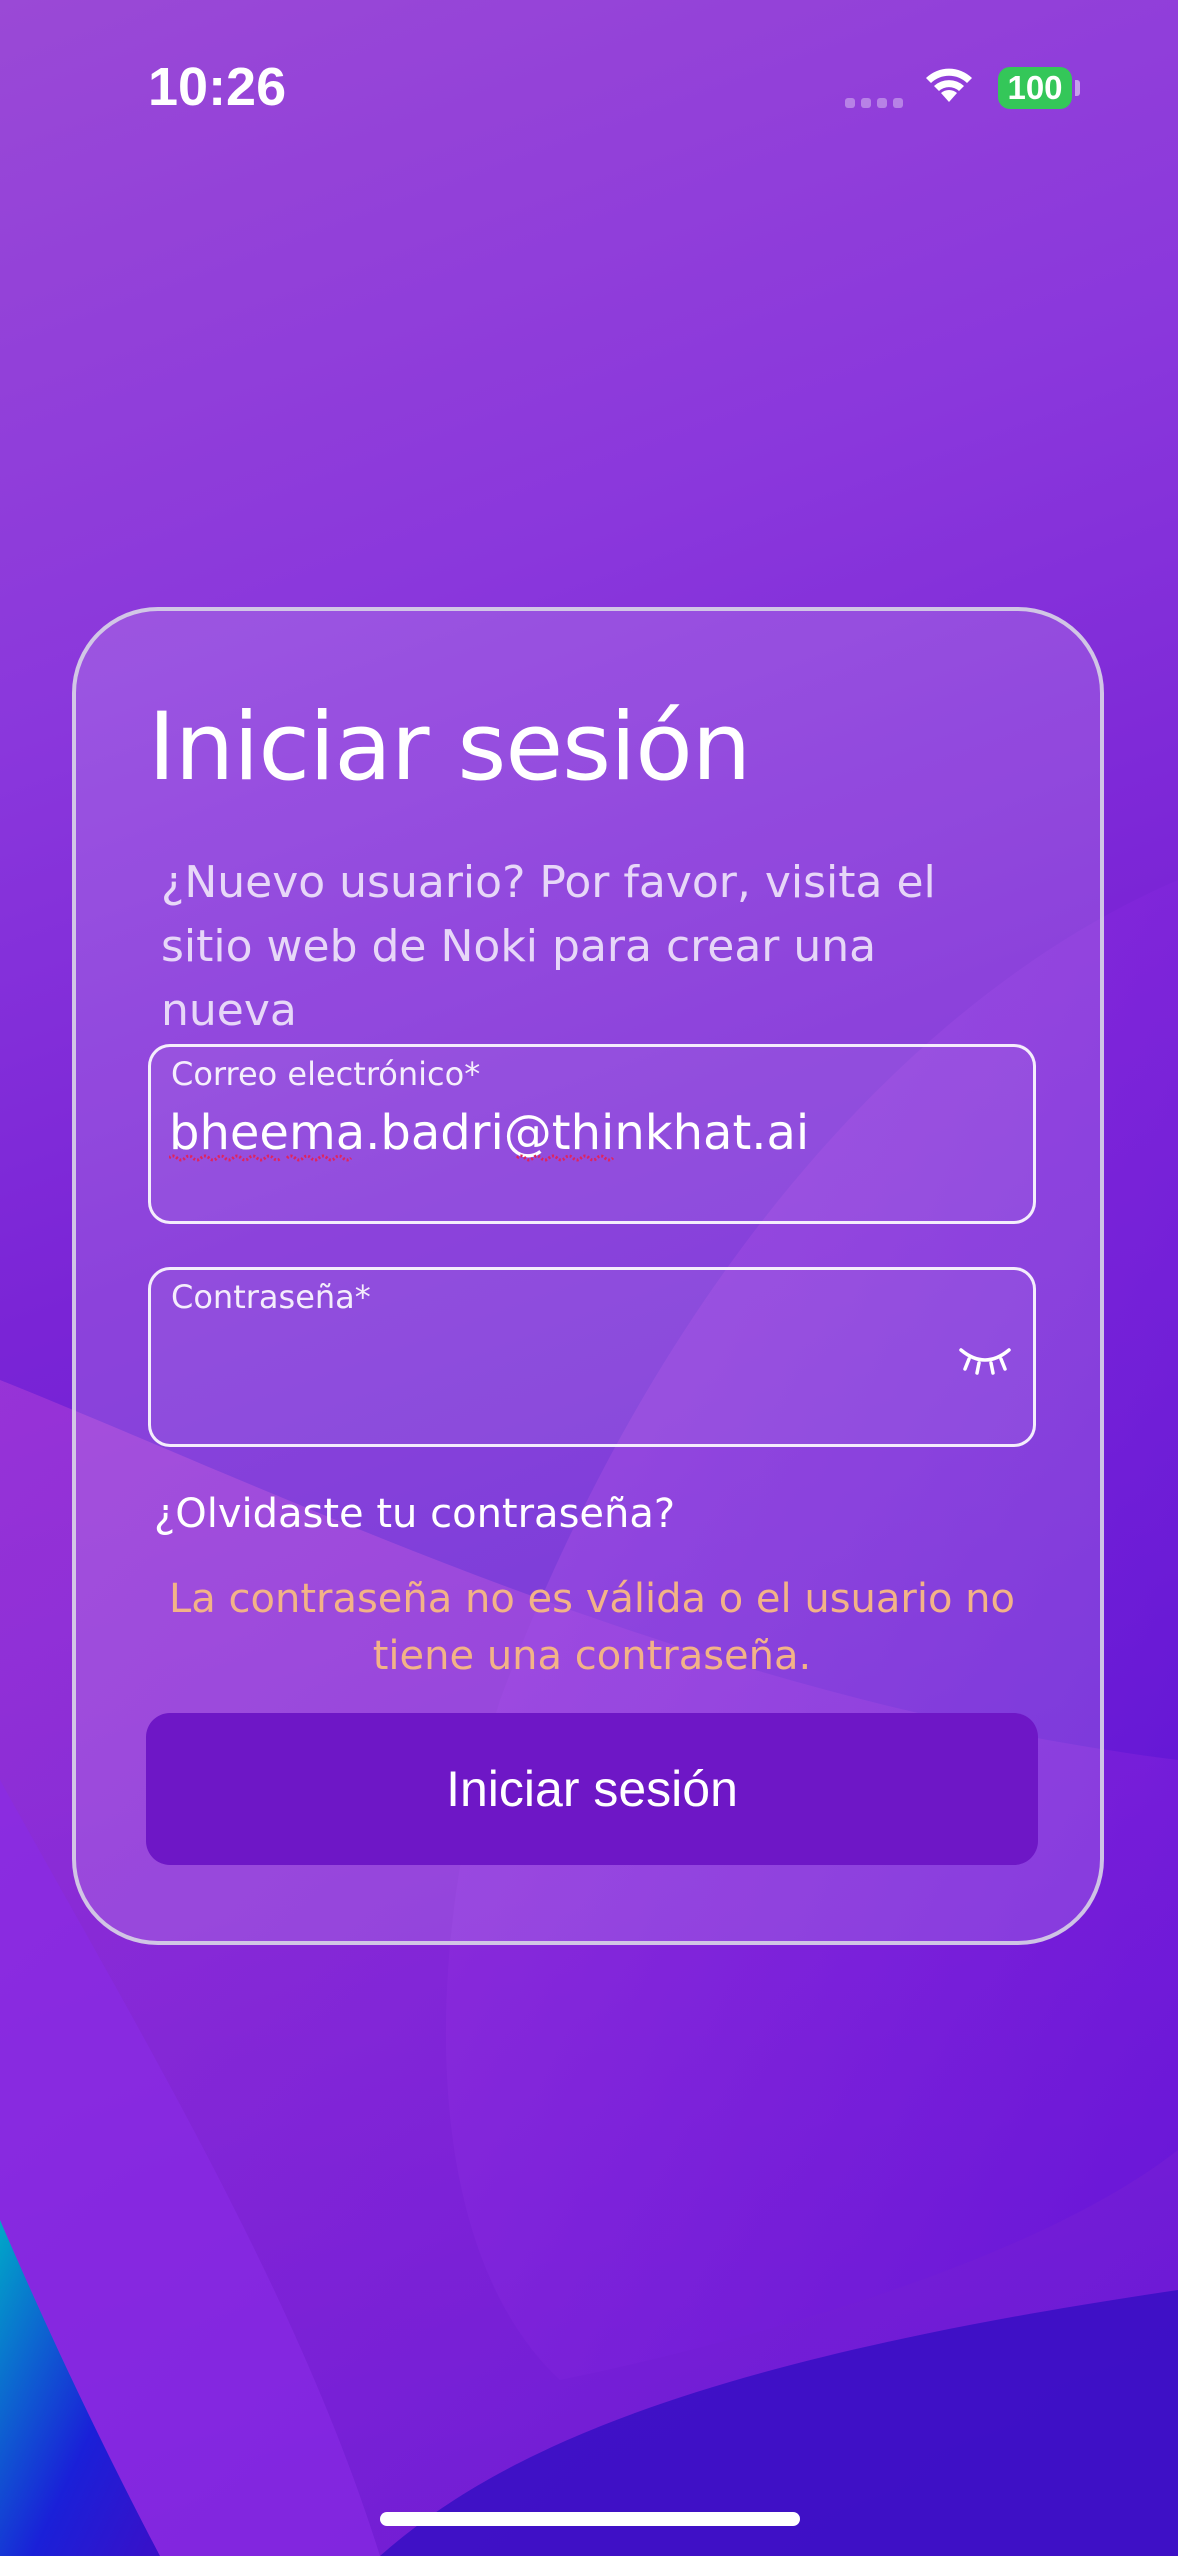  What do you see at coordinates (1077, 88) in the screenshot?
I see `battery-nub` at bounding box center [1077, 88].